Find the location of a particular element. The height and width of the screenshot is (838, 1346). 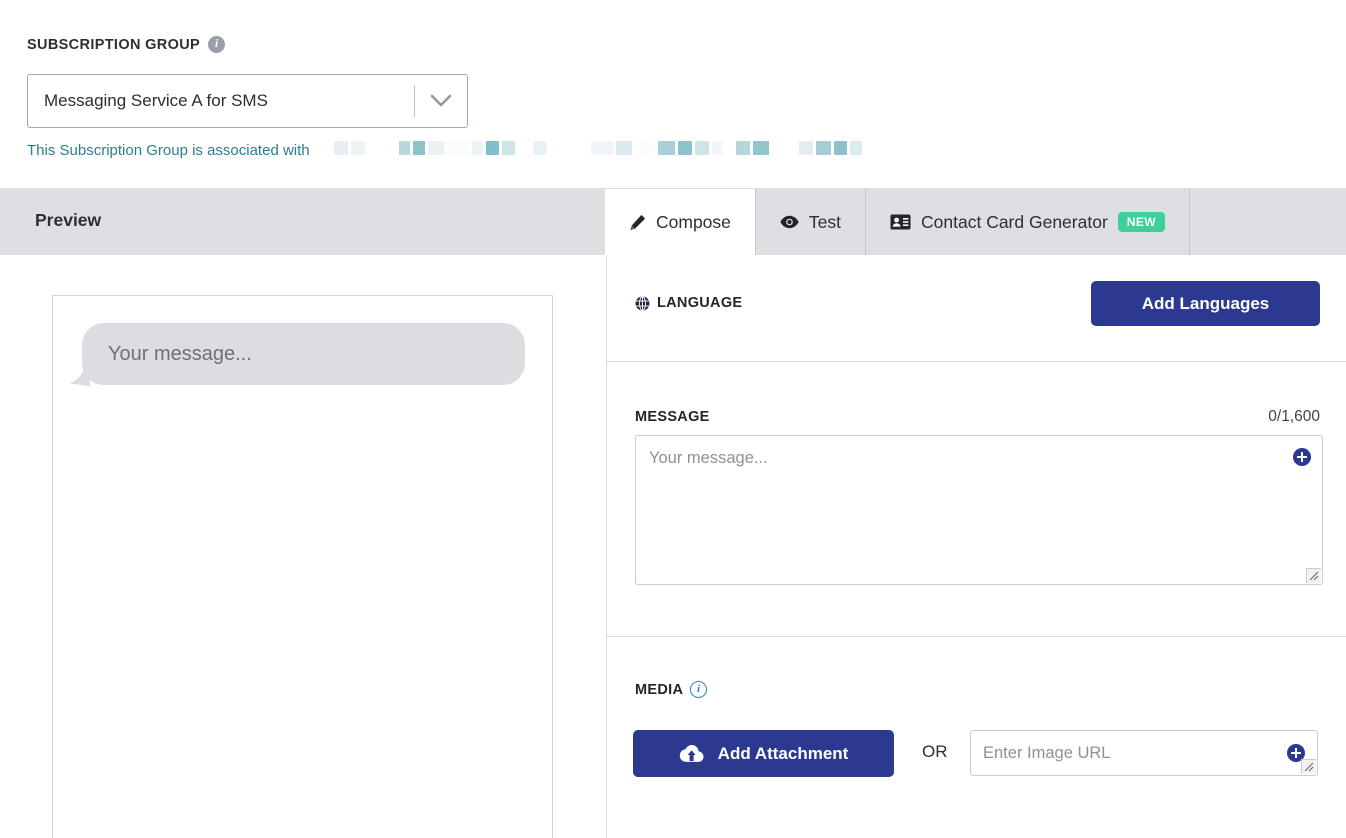

tab-test: Test is located at coordinates (811, 222).